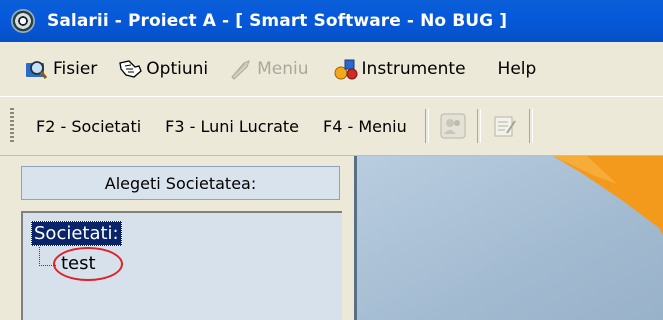 The width and height of the screenshot is (663, 320). I want to click on luni-lucrate-button: F3 - Luni Lucrate, so click(232, 126).